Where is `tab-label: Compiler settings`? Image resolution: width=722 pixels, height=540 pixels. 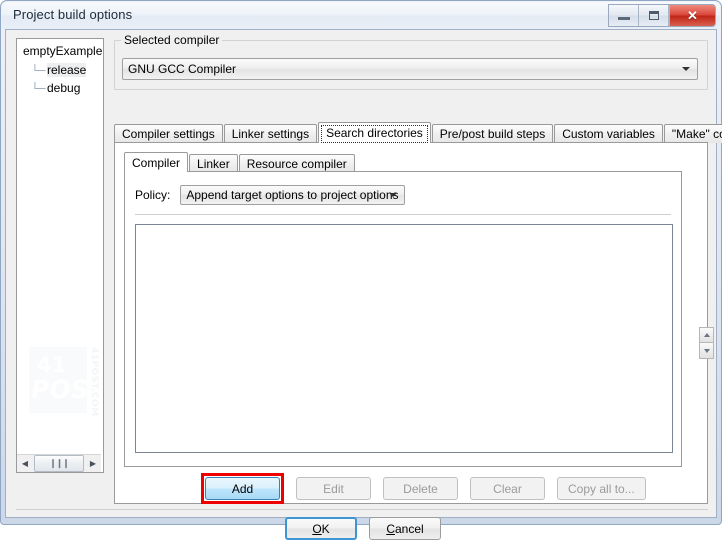
tab-label: Compiler settings is located at coordinates (168, 134).